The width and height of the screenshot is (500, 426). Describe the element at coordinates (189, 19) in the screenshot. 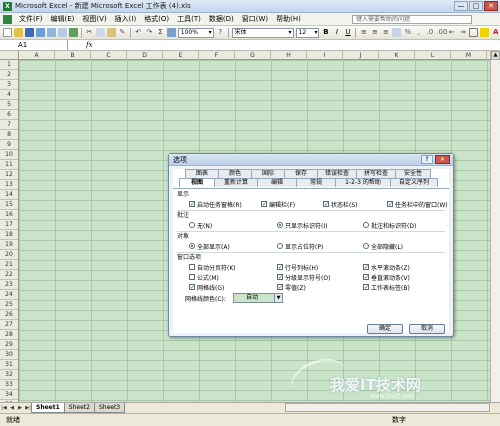

I see `menu-tools: 工具(T)` at that location.